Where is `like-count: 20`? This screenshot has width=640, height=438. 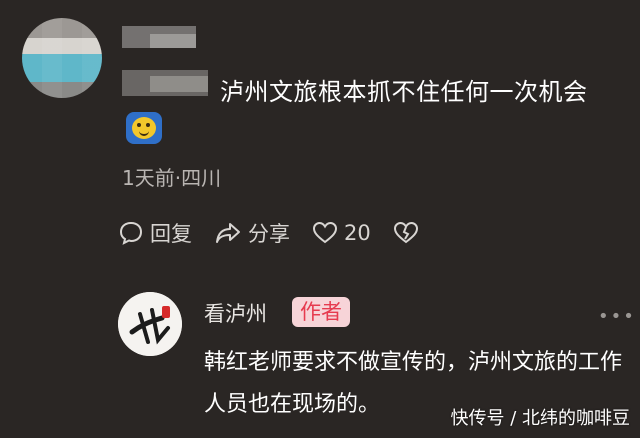
like-count: 20 is located at coordinates (357, 233).